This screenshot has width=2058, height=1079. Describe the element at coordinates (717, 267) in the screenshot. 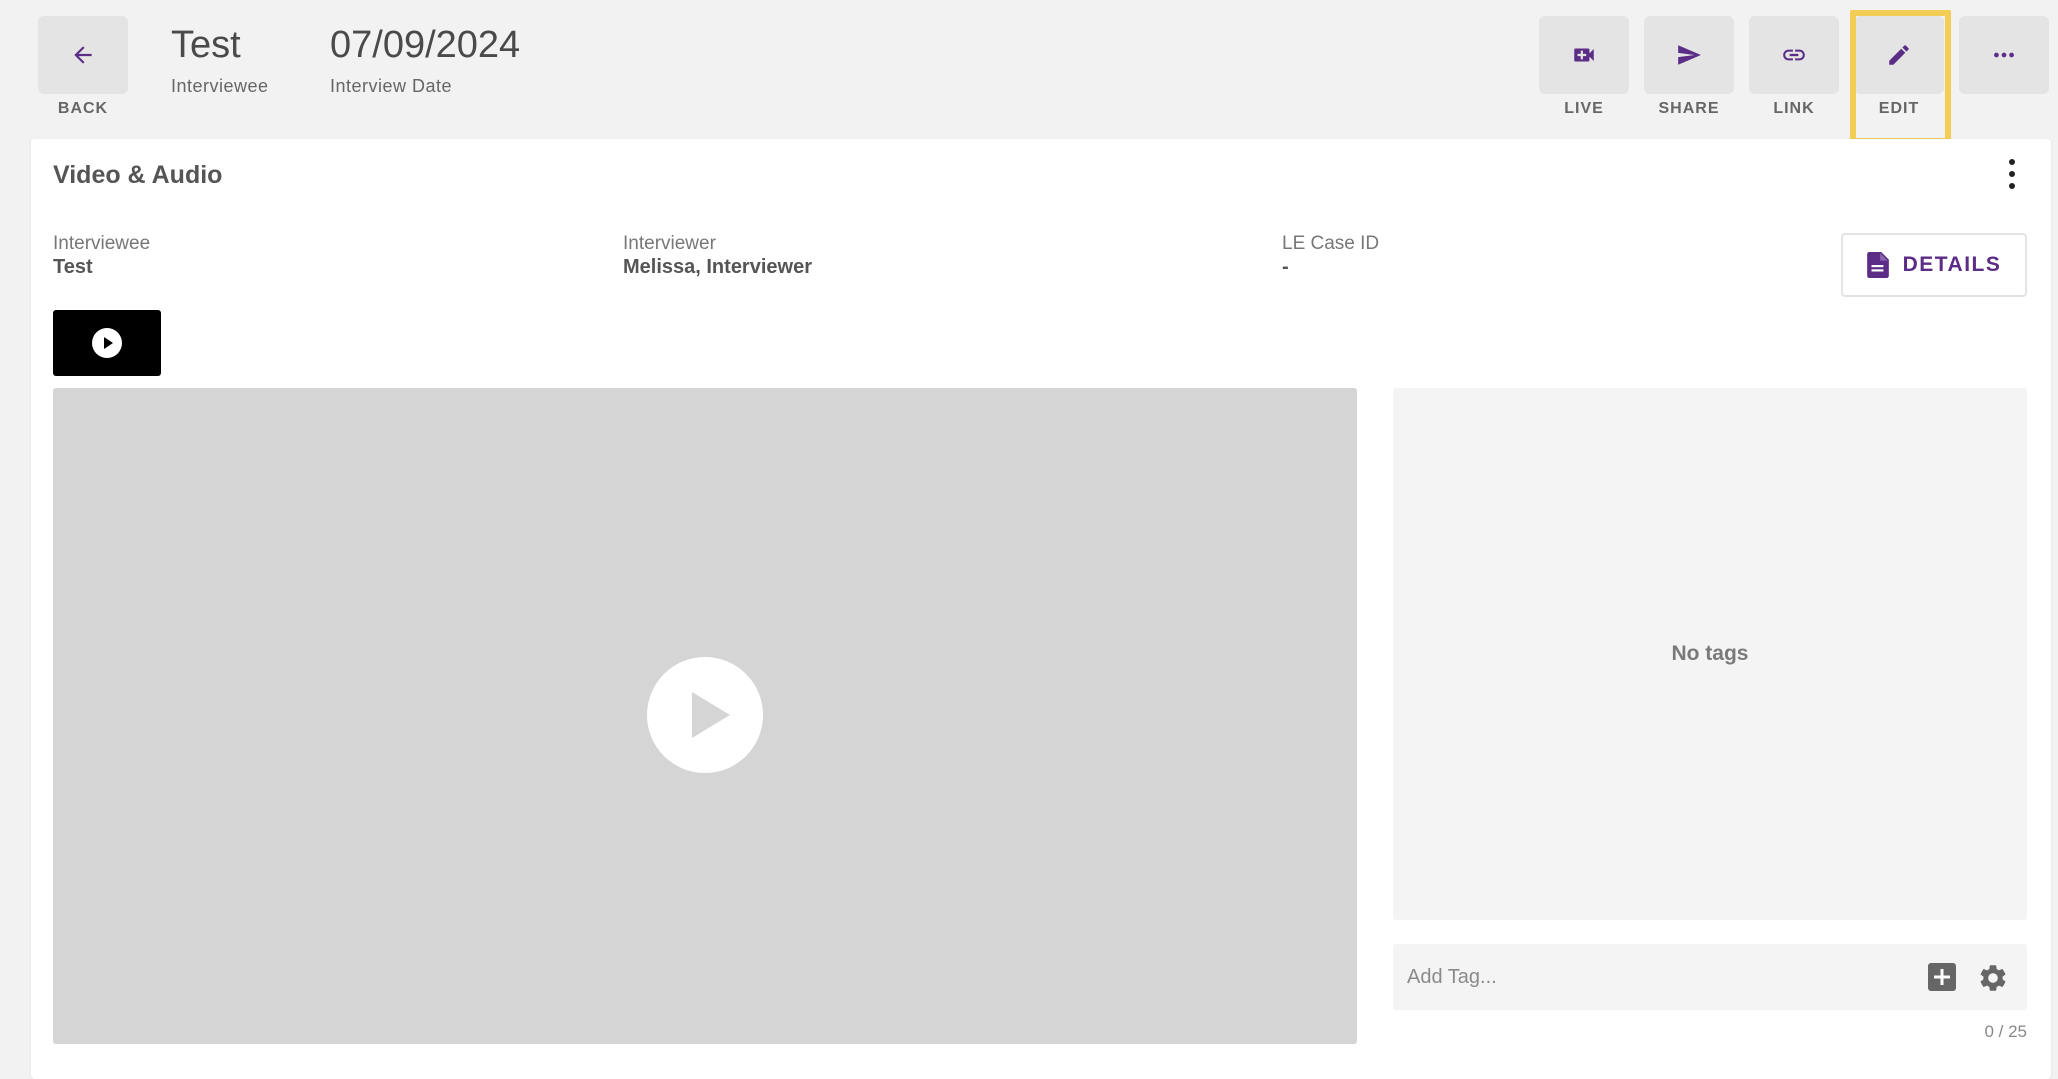

I see `interviewer-value: Melissa, Interviewer` at that location.